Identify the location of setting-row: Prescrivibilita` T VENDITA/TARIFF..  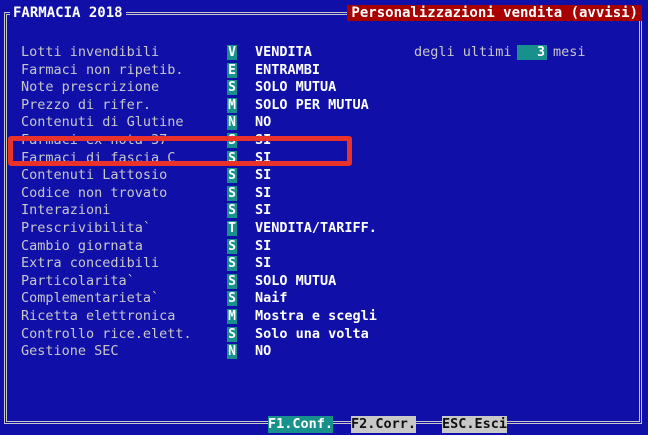
(324, 228).